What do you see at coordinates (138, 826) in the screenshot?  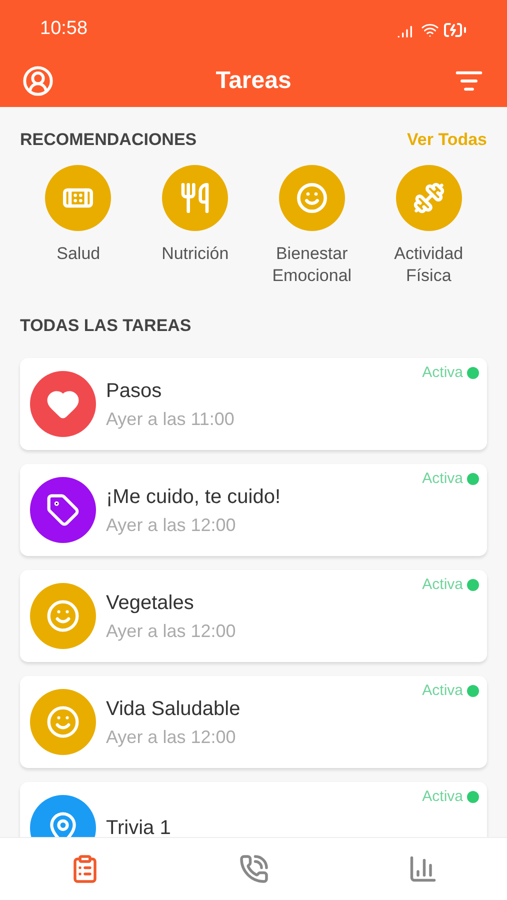 I see `task-title: Trivia 1` at bounding box center [138, 826].